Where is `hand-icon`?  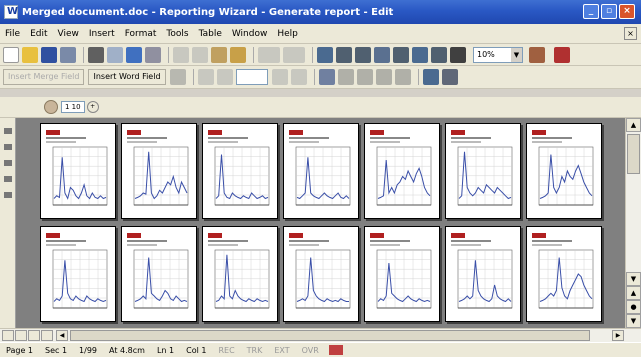
hand-icon is located at coordinates (51, 107).